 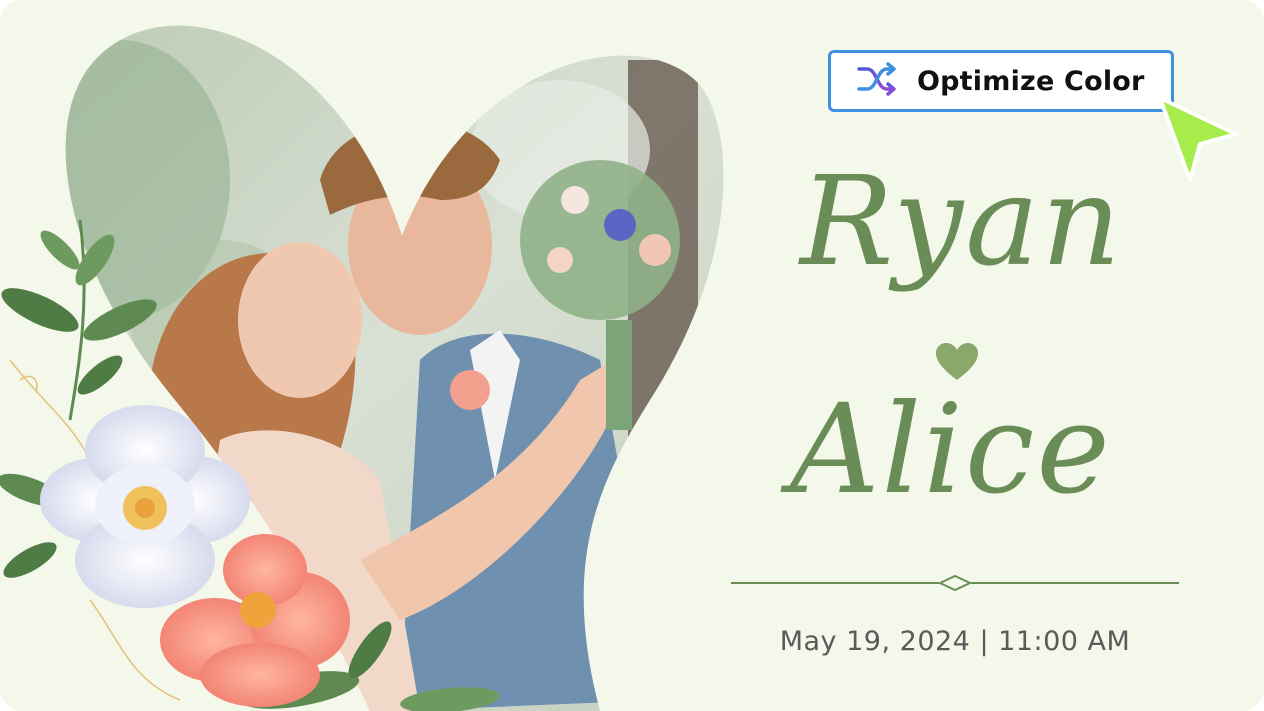 What do you see at coordinates (962, 222) in the screenshot?
I see `partner-name-1: Ryan` at bounding box center [962, 222].